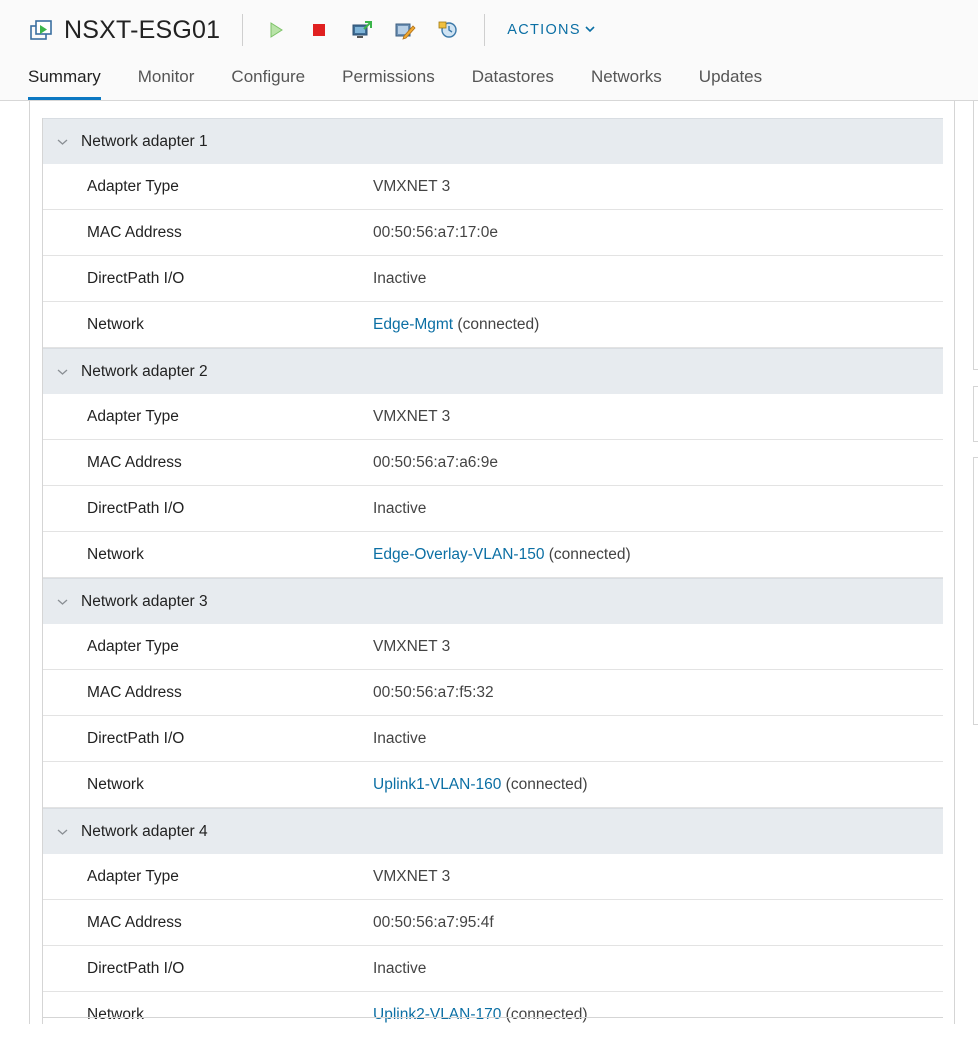  I want to click on network-adapter-title: Network adapter 2, so click(144, 371).